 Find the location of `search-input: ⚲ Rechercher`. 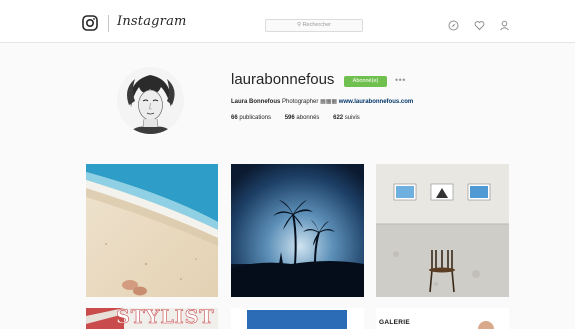

search-input: ⚲ Rechercher is located at coordinates (314, 25).